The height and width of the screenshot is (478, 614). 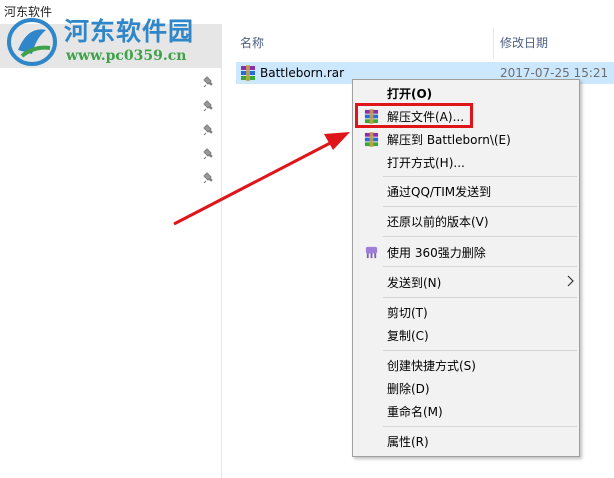 What do you see at coordinates (371, 139) in the screenshot?
I see `winrar-icon` at bounding box center [371, 139].